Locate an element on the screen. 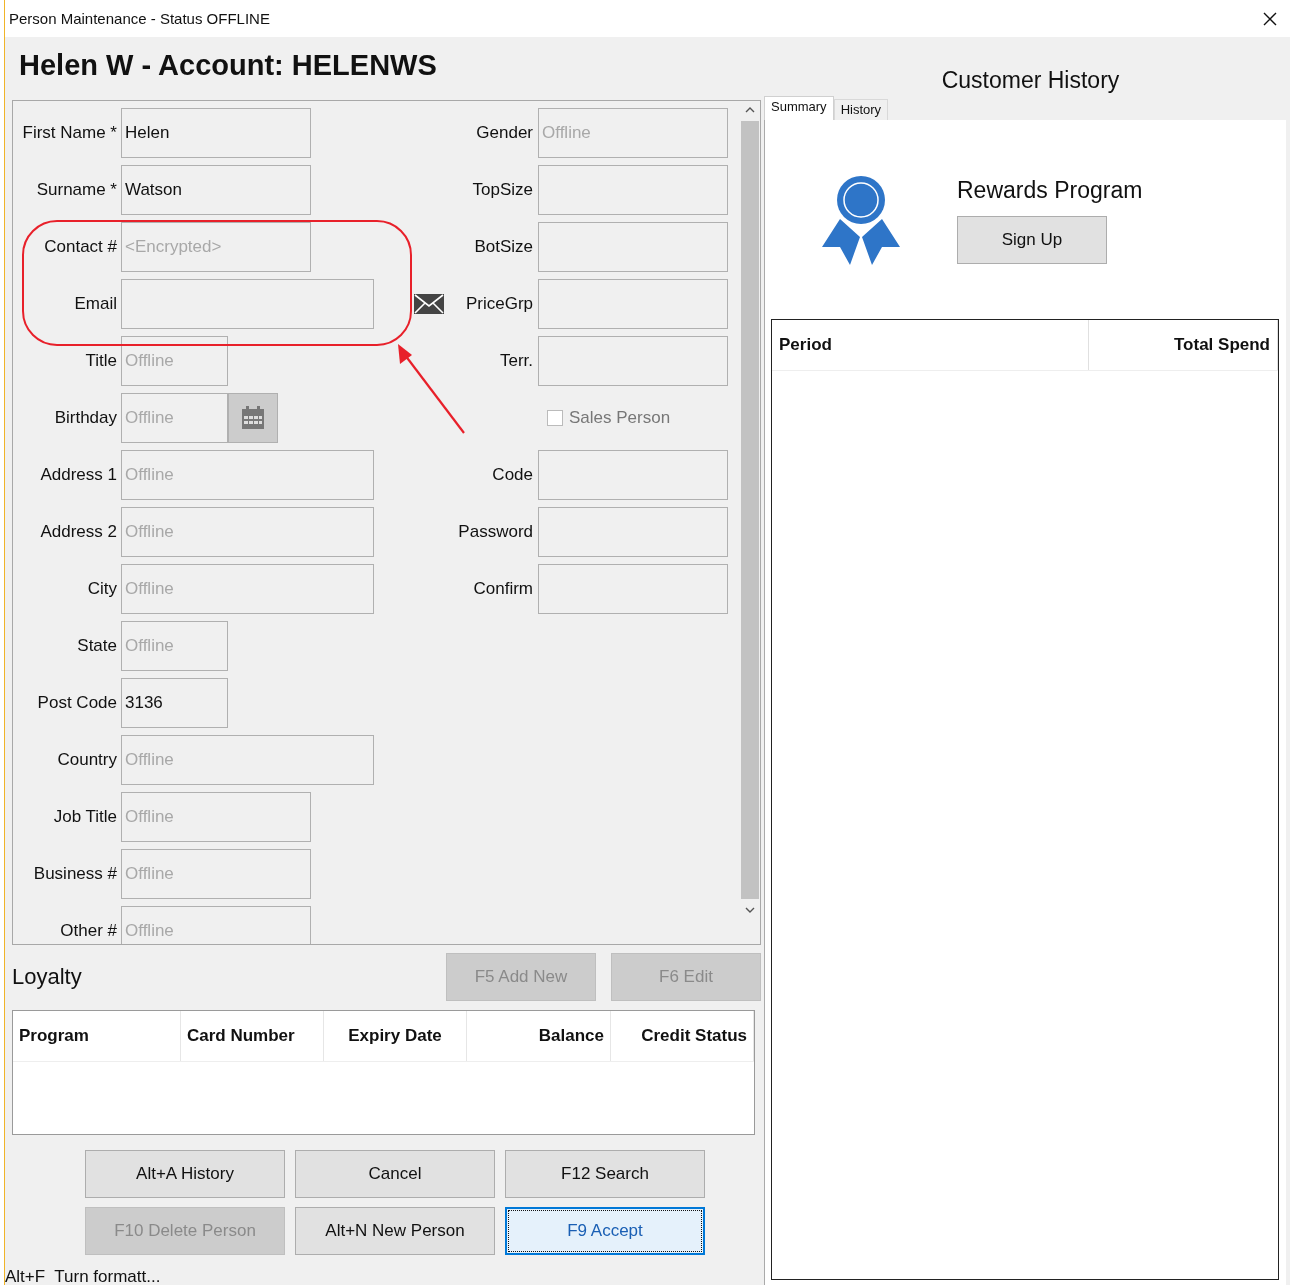  column-header: Credit Status is located at coordinates (682, 1036).